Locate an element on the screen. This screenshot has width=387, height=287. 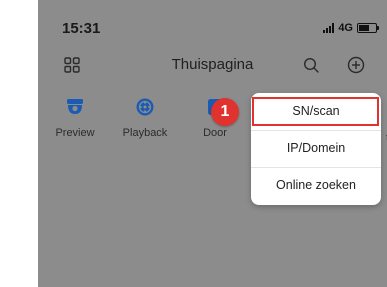
status-indicators: 4G is located at coordinates (351, 28).